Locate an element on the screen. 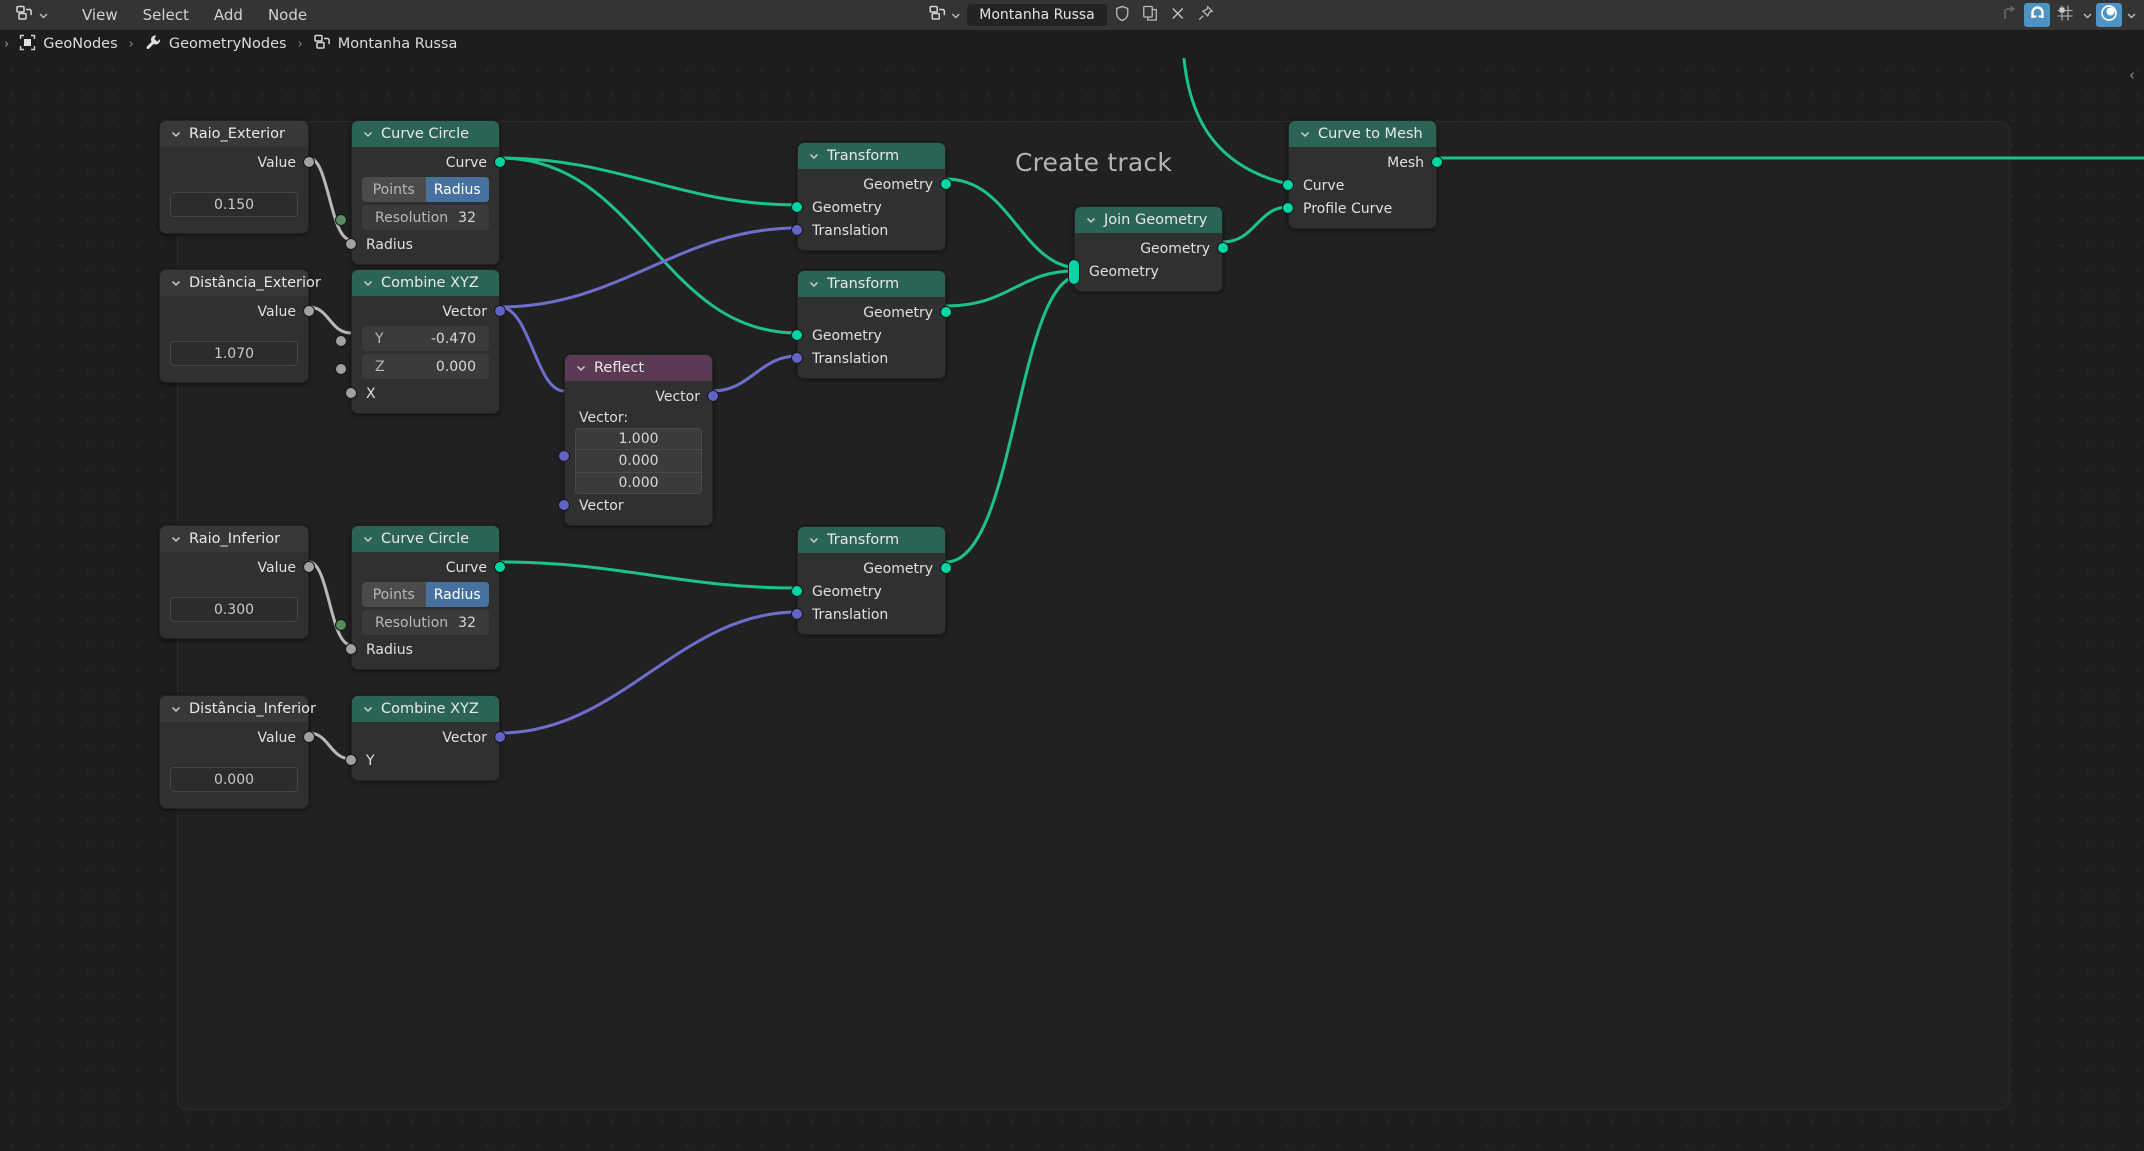 This screenshot has width=2144, height=1151. breadcrumb-item-object: GeoNodes is located at coordinates (68, 44).